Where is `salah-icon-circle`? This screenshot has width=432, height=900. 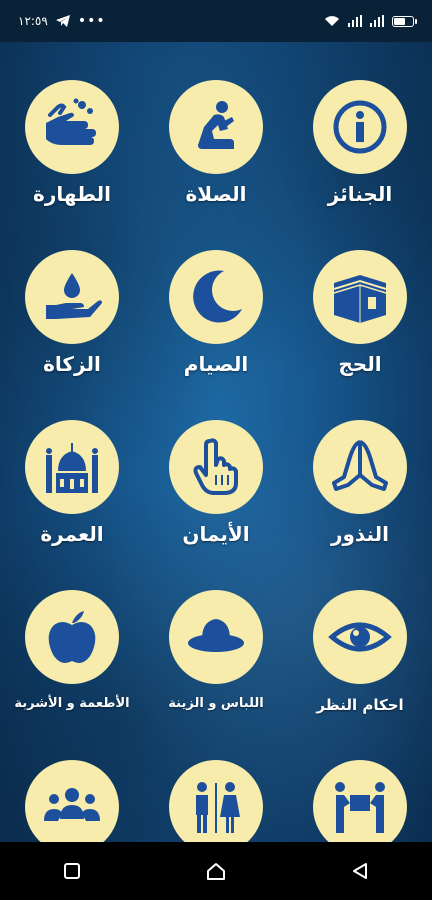
salah-icon-circle is located at coordinates (216, 127).